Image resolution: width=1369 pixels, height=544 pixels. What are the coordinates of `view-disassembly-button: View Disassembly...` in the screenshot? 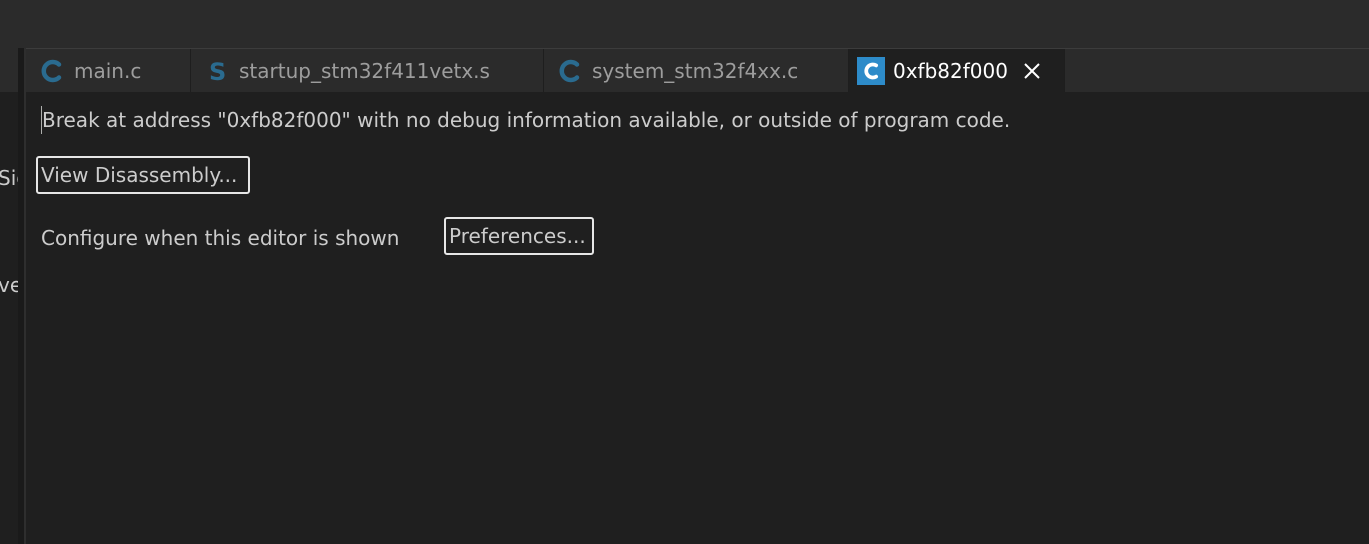 It's located at (143, 175).